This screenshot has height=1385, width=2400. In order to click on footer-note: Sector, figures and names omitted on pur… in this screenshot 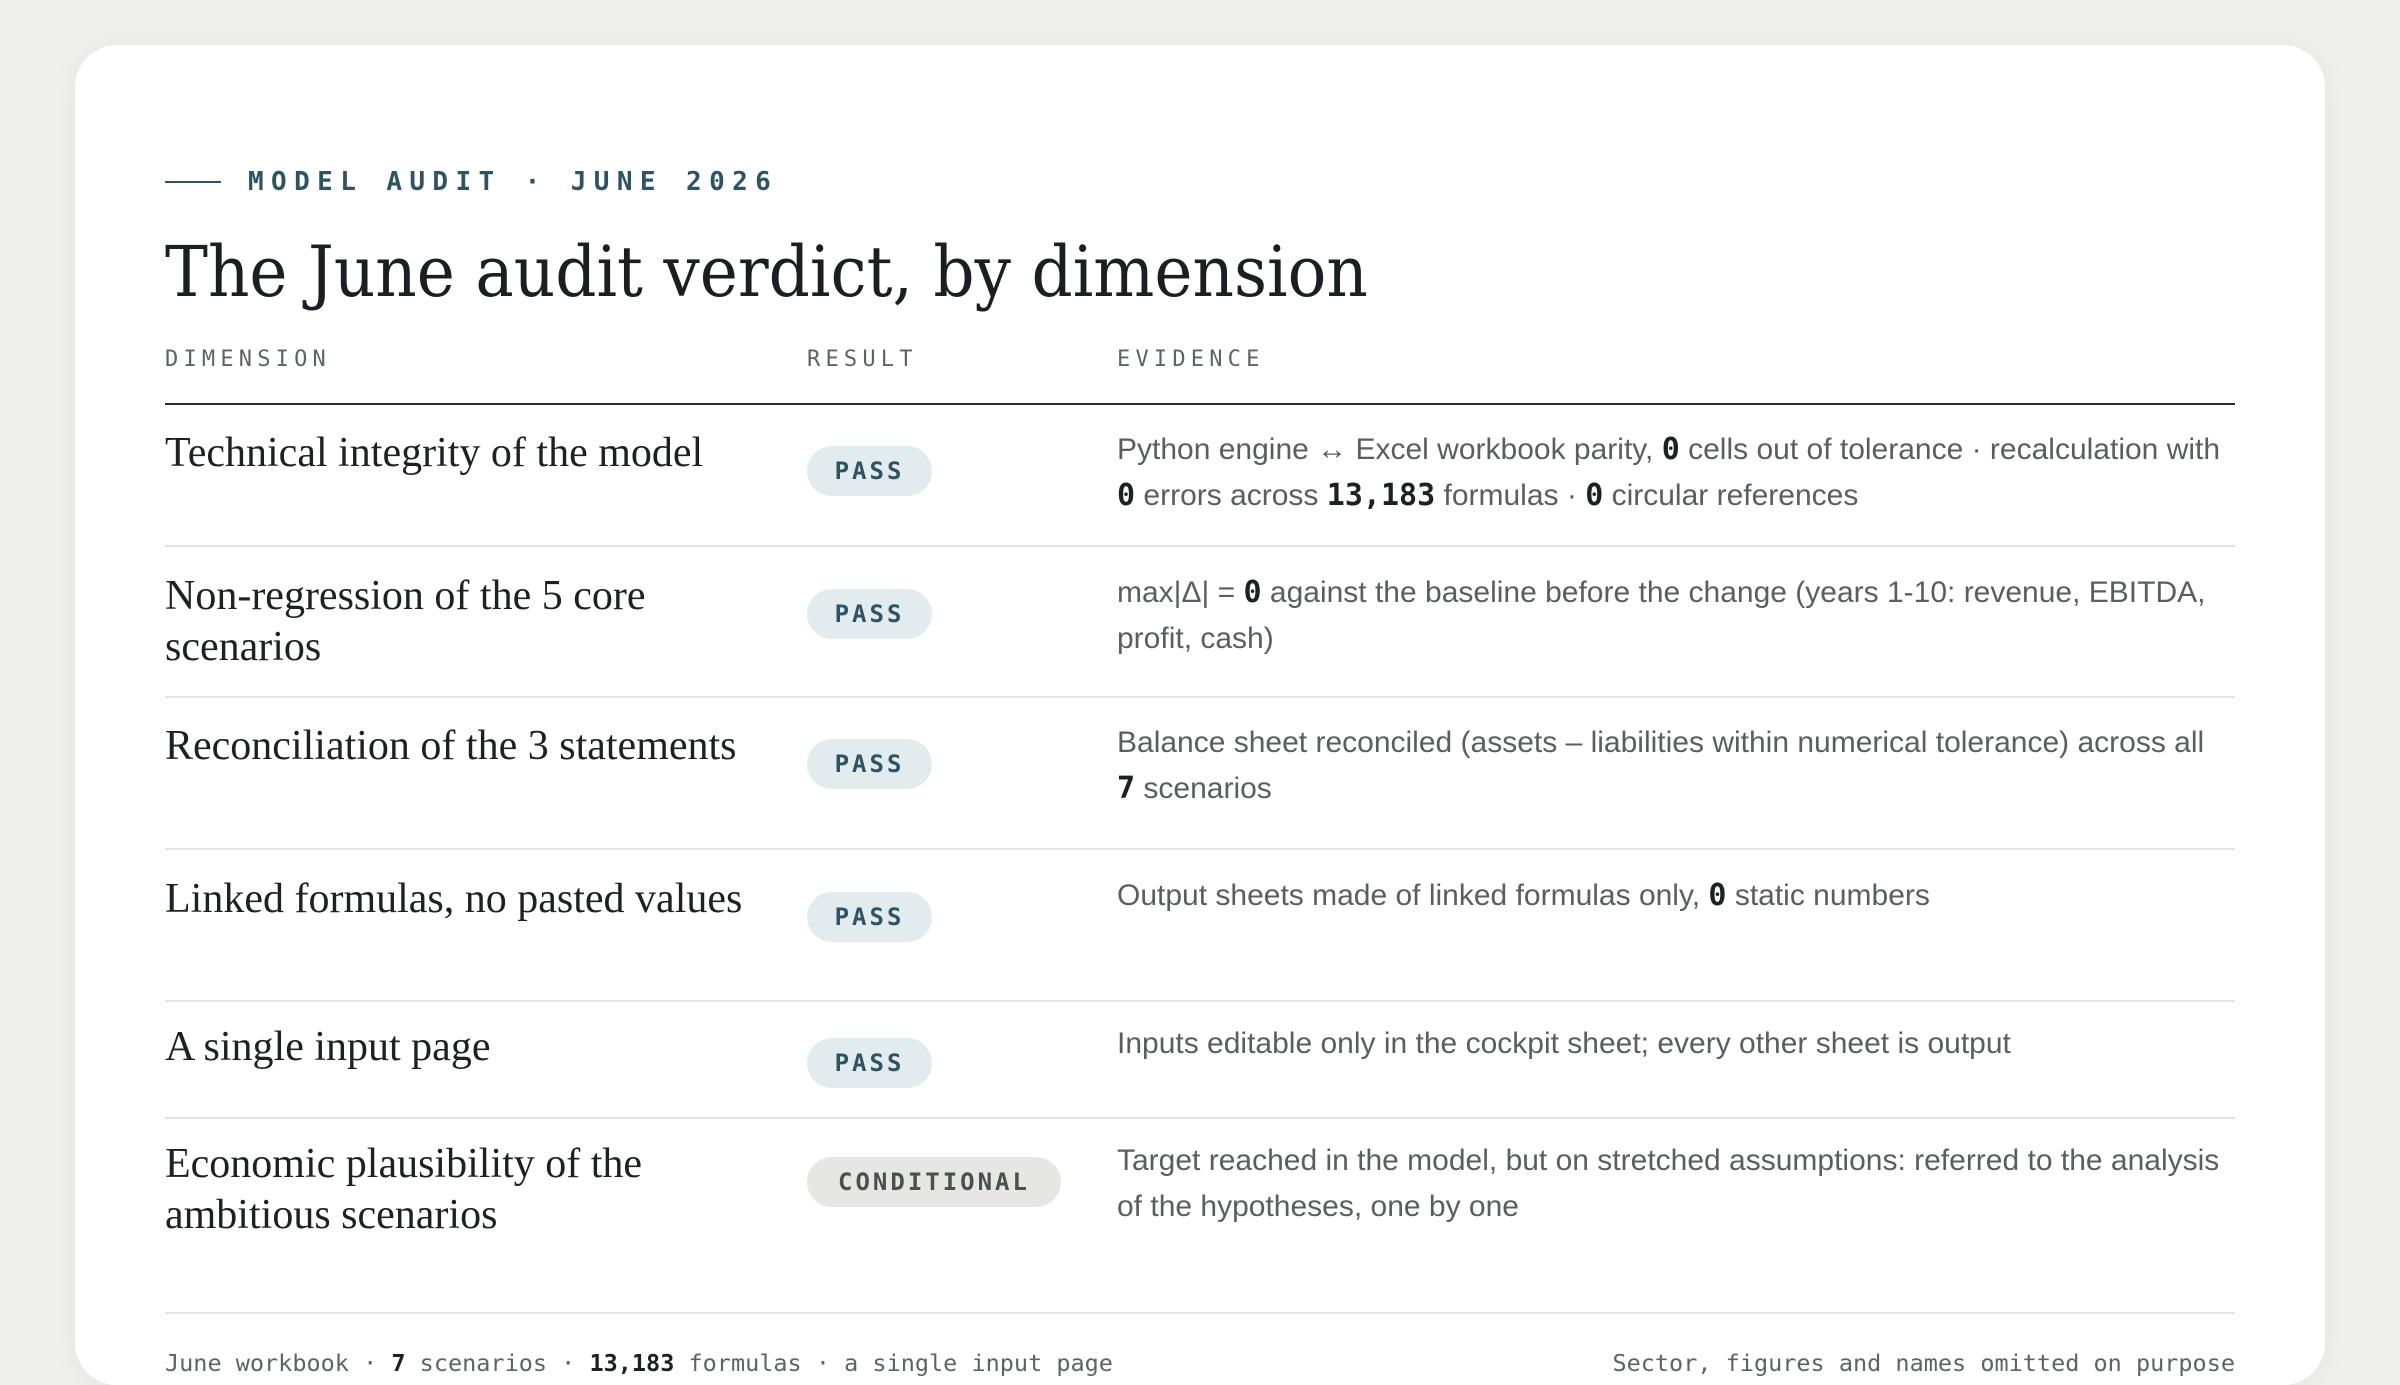, I will do `click(1923, 1363)`.